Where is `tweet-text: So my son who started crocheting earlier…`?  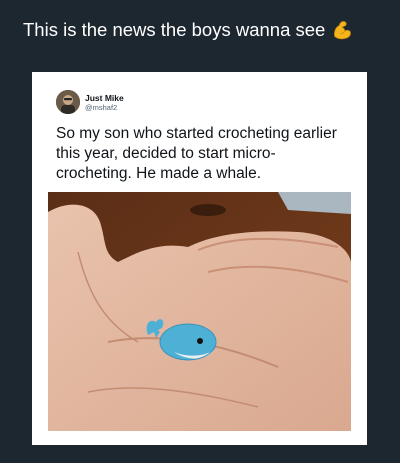
tweet-text: So my son who started crocheting earlier… is located at coordinates (206, 154).